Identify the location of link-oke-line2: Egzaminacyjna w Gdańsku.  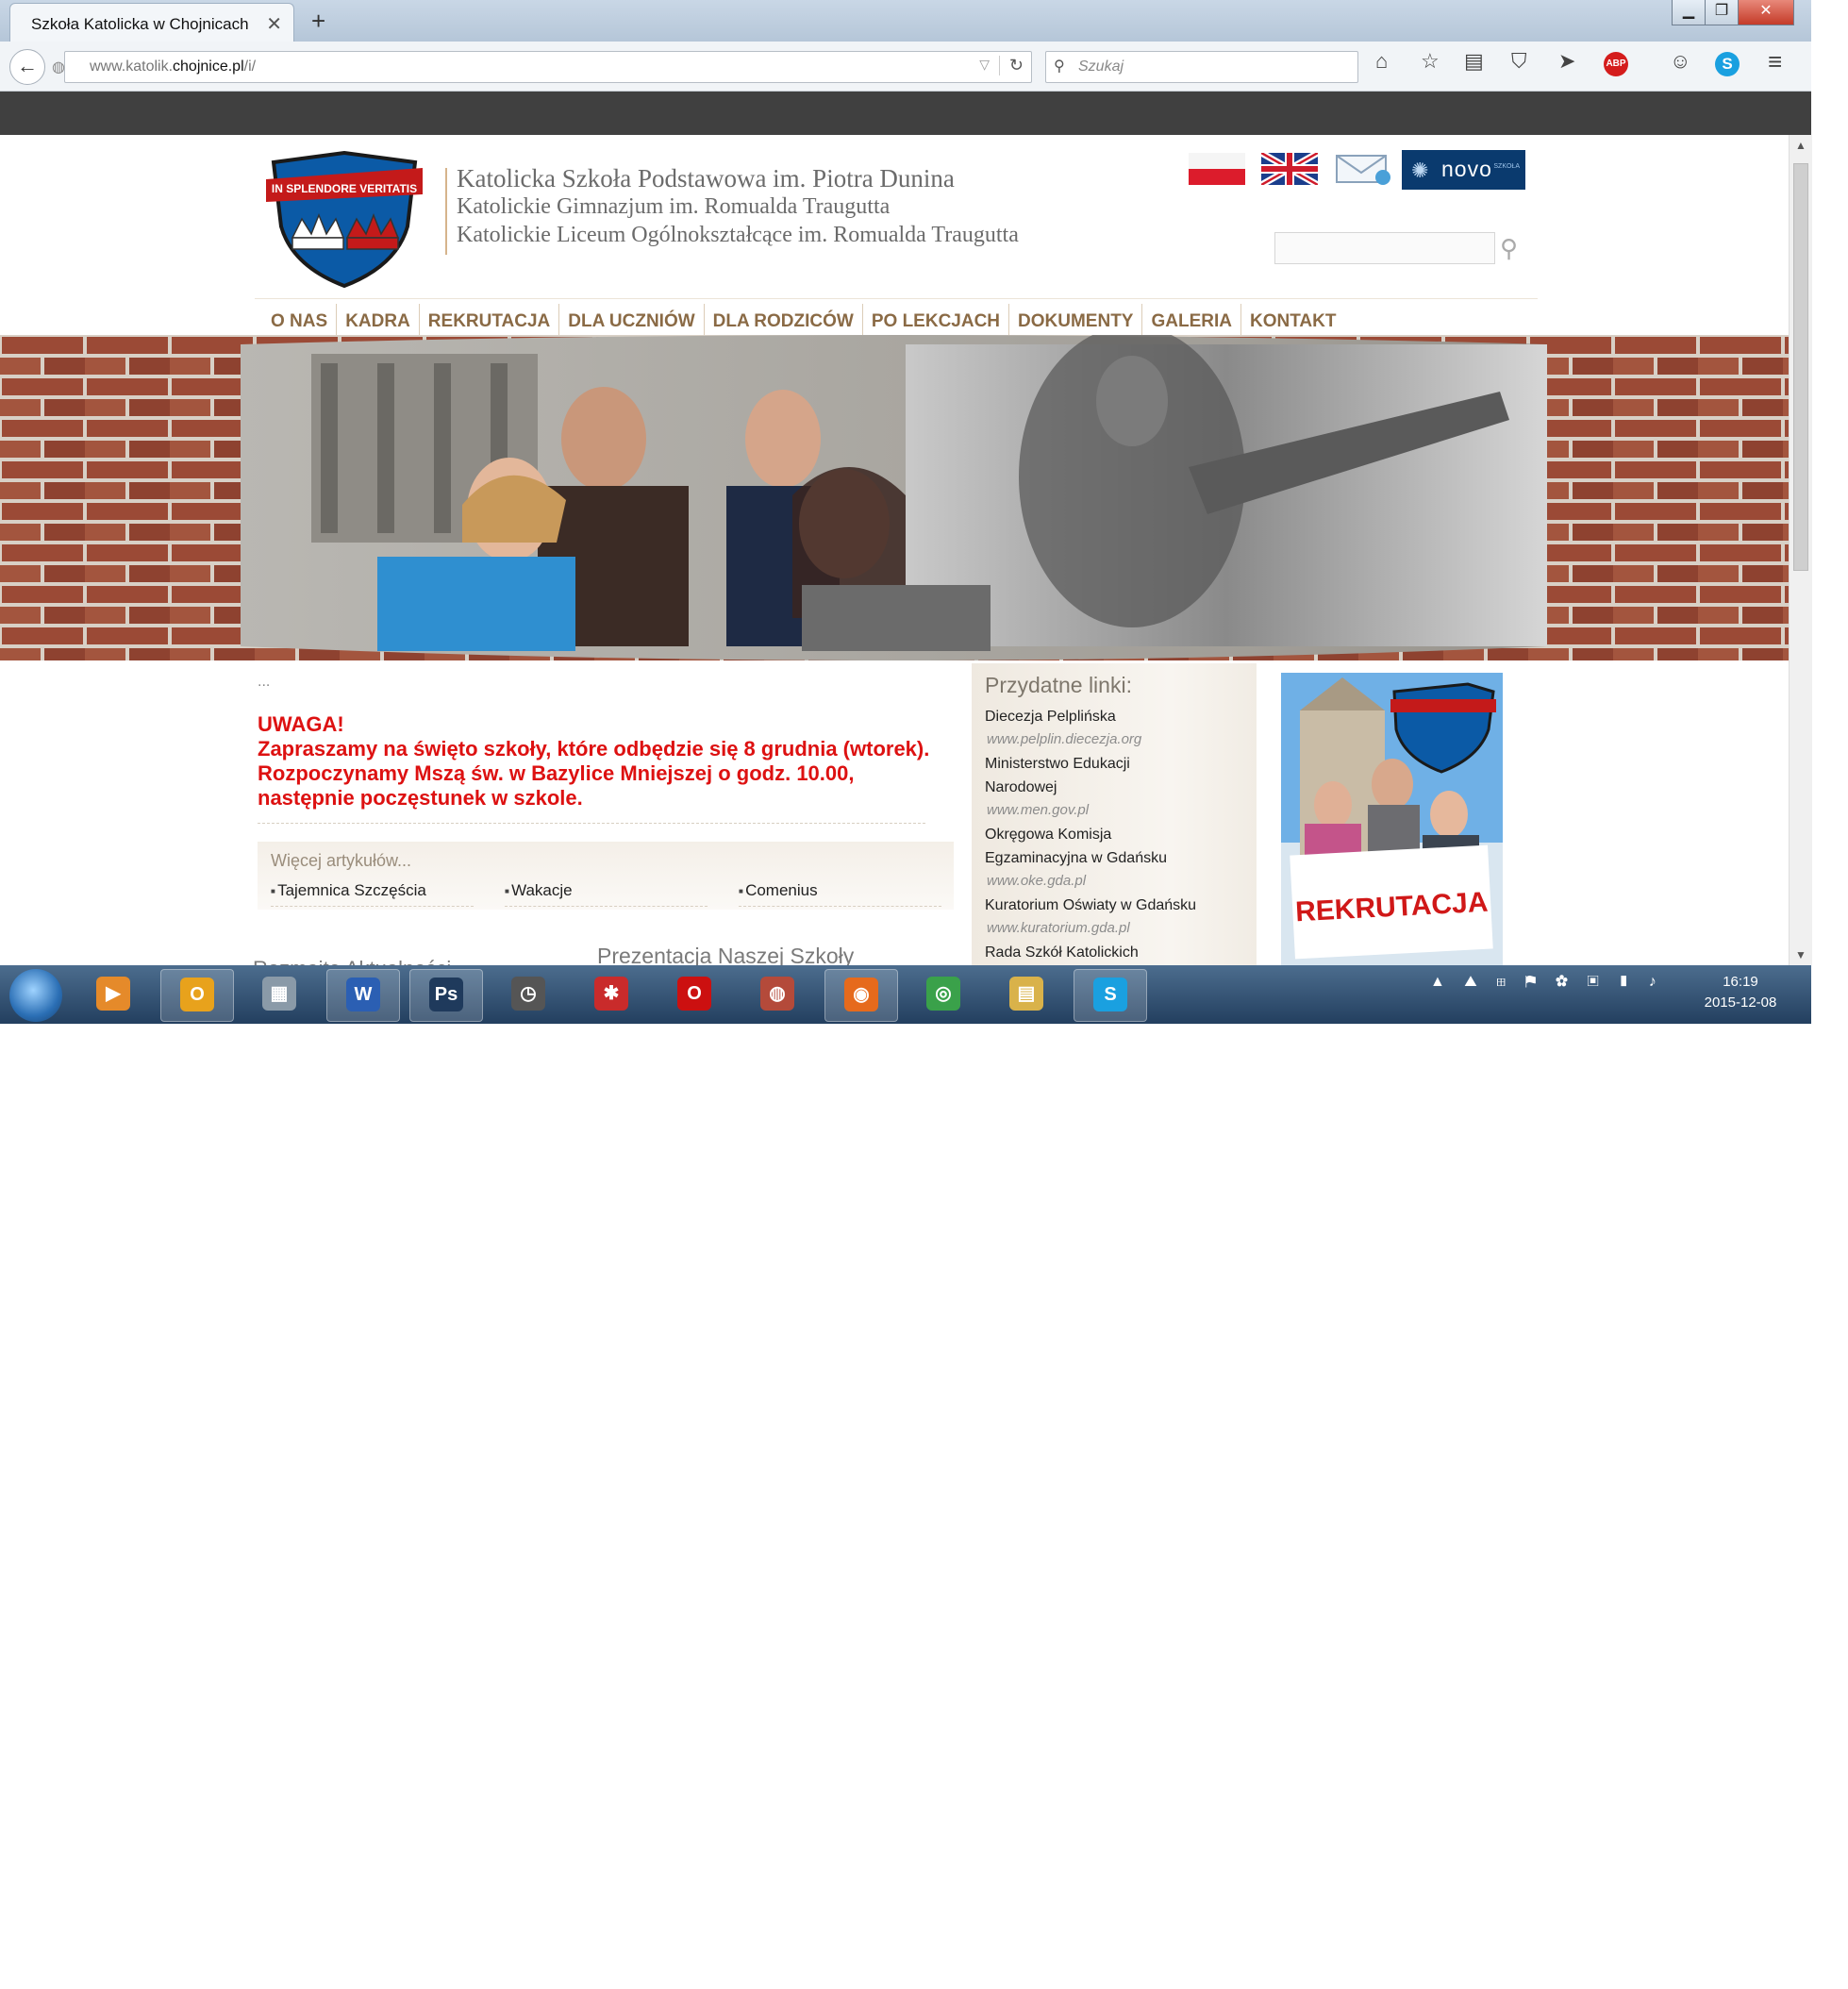
(1076, 858).